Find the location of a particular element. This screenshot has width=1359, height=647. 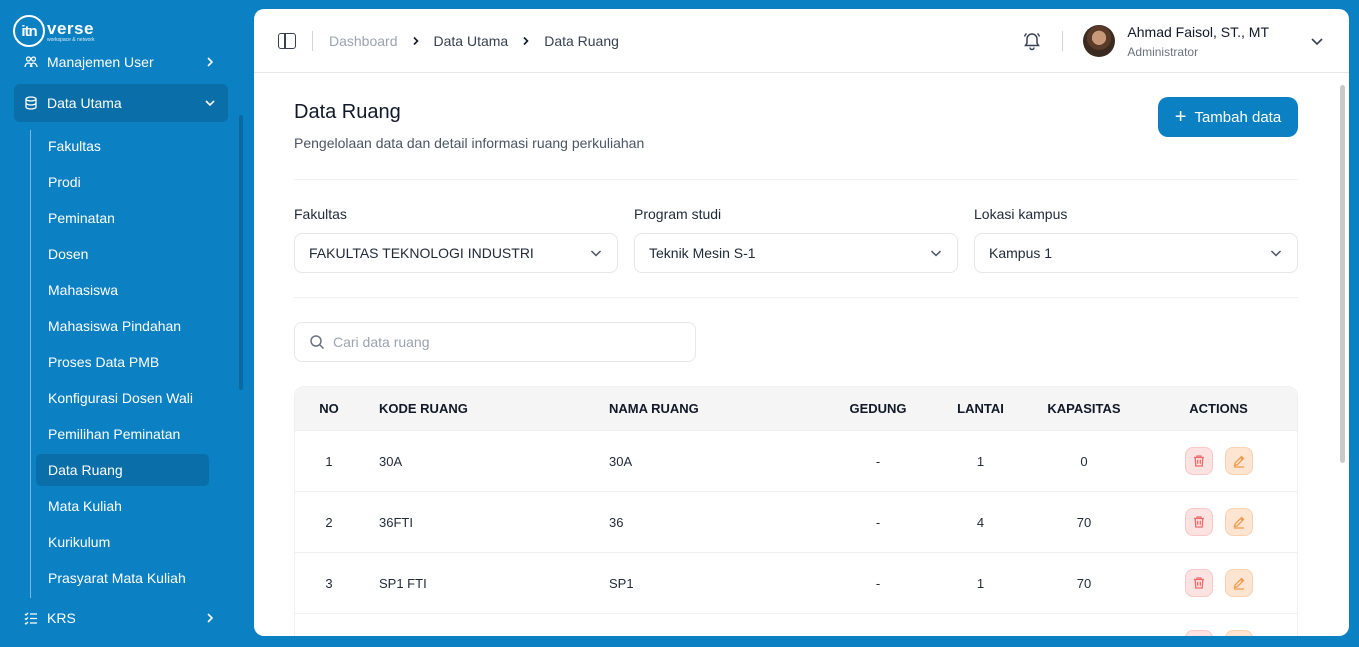

col-header-actions: ACTIONS is located at coordinates (1218, 408).